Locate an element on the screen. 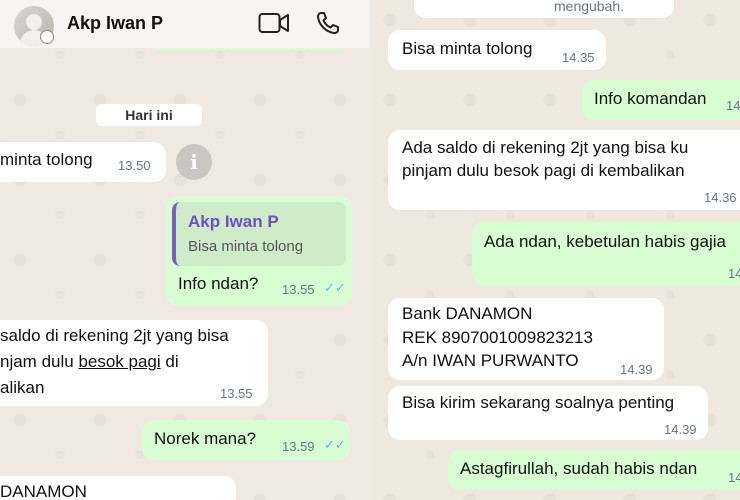 This screenshot has height=500, width=740. message-line: njam dulu besok pagi di is located at coordinates (89, 361).